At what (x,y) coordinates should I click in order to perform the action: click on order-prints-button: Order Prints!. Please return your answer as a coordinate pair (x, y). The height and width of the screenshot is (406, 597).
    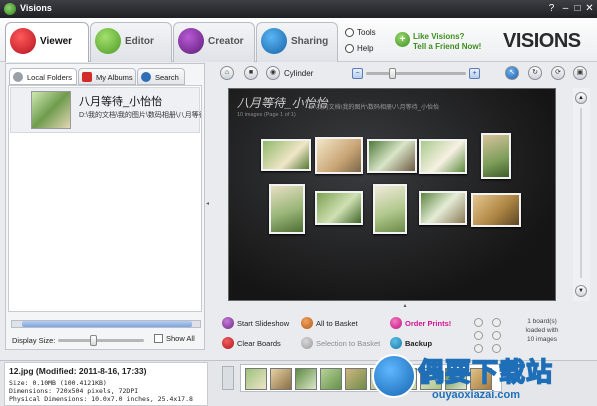
    Looking at the image, I should click on (420, 323).